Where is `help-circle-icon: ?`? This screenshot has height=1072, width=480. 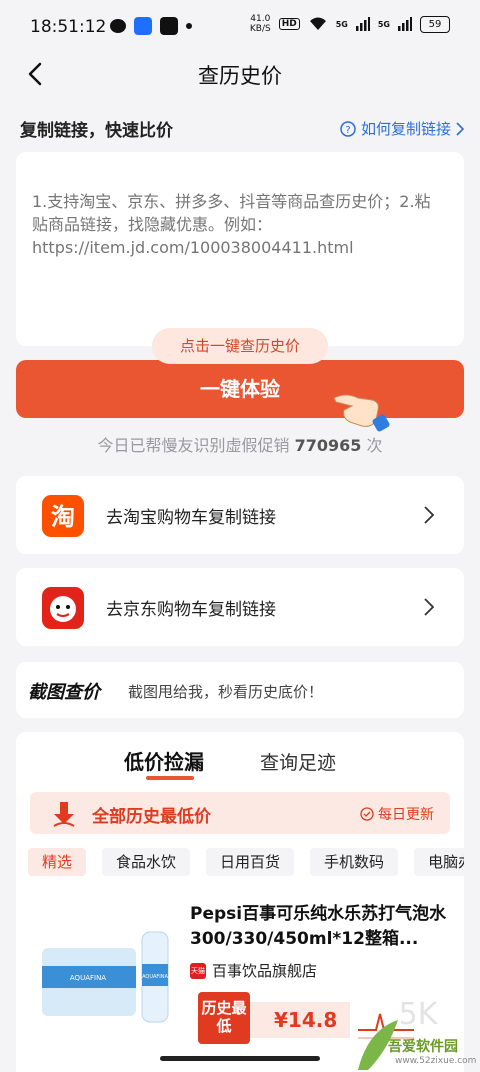 help-circle-icon: ? is located at coordinates (348, 128).